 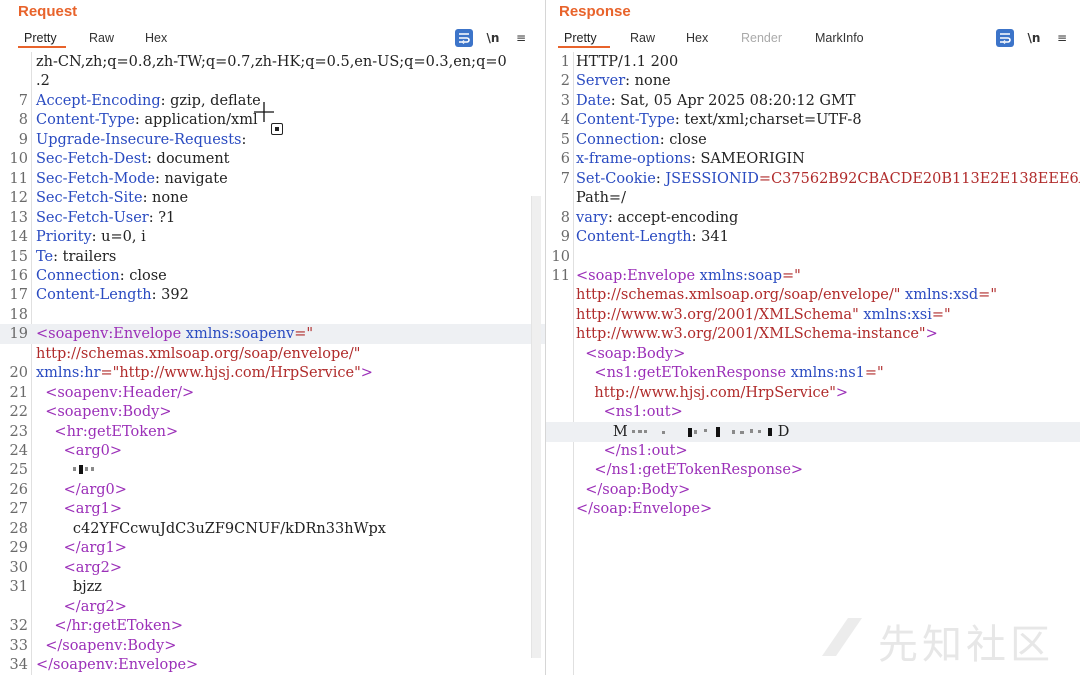 What do you see at coordinates (813, 140) in the screenshot?
I see `code-line: 5 Connection: close` at bounding box center [813, 140].